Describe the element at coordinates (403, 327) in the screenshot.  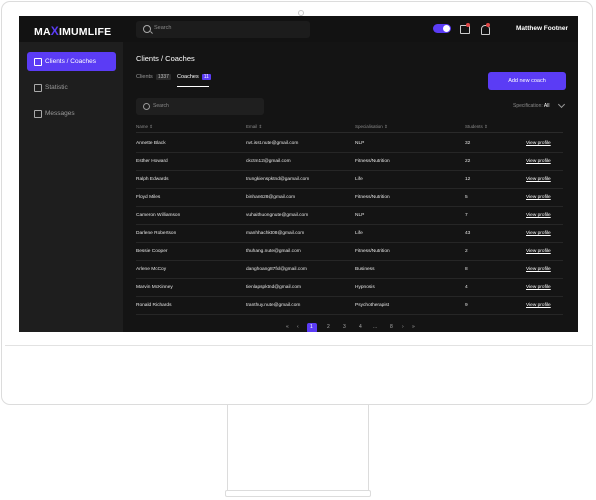
I see `next-page-icon: ›` at that location.